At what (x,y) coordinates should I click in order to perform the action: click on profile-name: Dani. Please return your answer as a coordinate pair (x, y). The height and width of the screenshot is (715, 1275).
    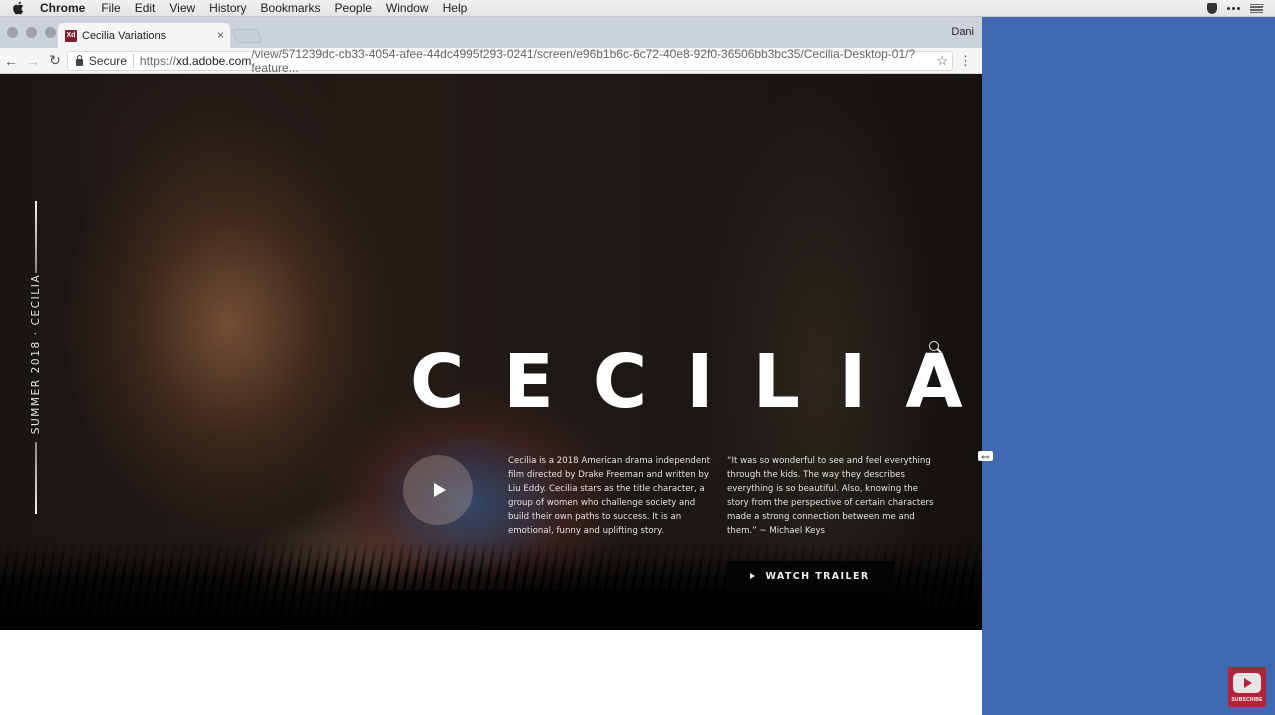
    Looking at the image, I should click on (962, 32).